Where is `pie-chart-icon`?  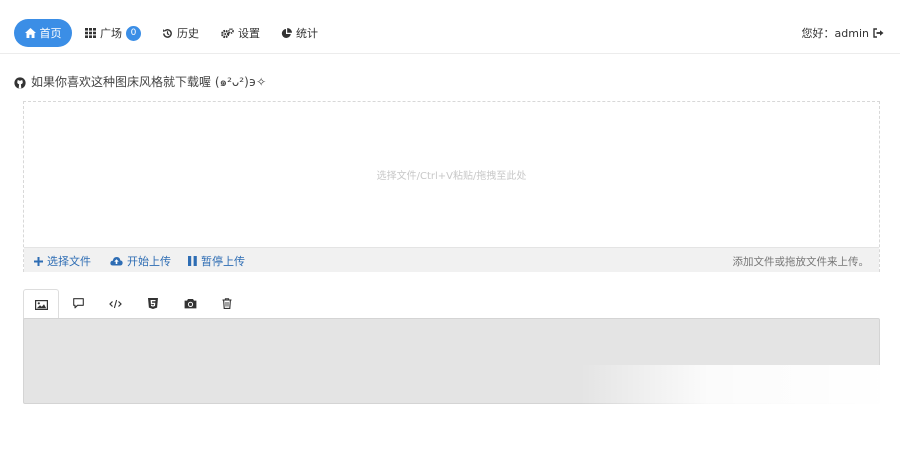 pie-chart-icon is located at coordinates (286, 32).